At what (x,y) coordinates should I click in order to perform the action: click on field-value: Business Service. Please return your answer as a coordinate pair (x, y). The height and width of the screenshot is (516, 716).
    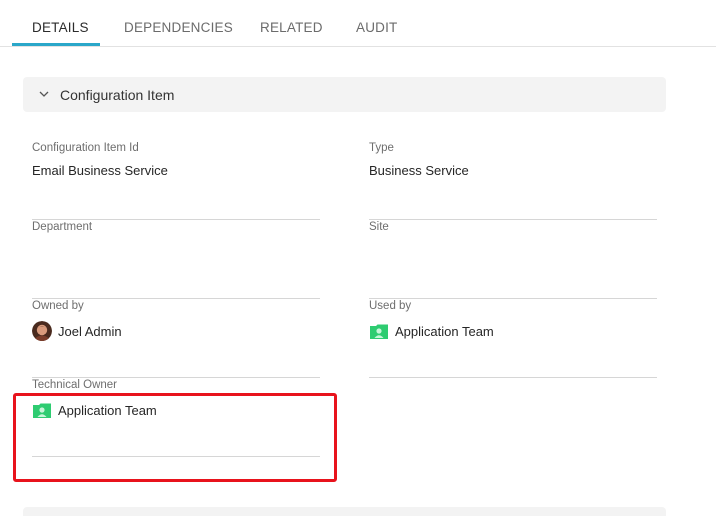
    Looking at the image, I should click on (419, 170).